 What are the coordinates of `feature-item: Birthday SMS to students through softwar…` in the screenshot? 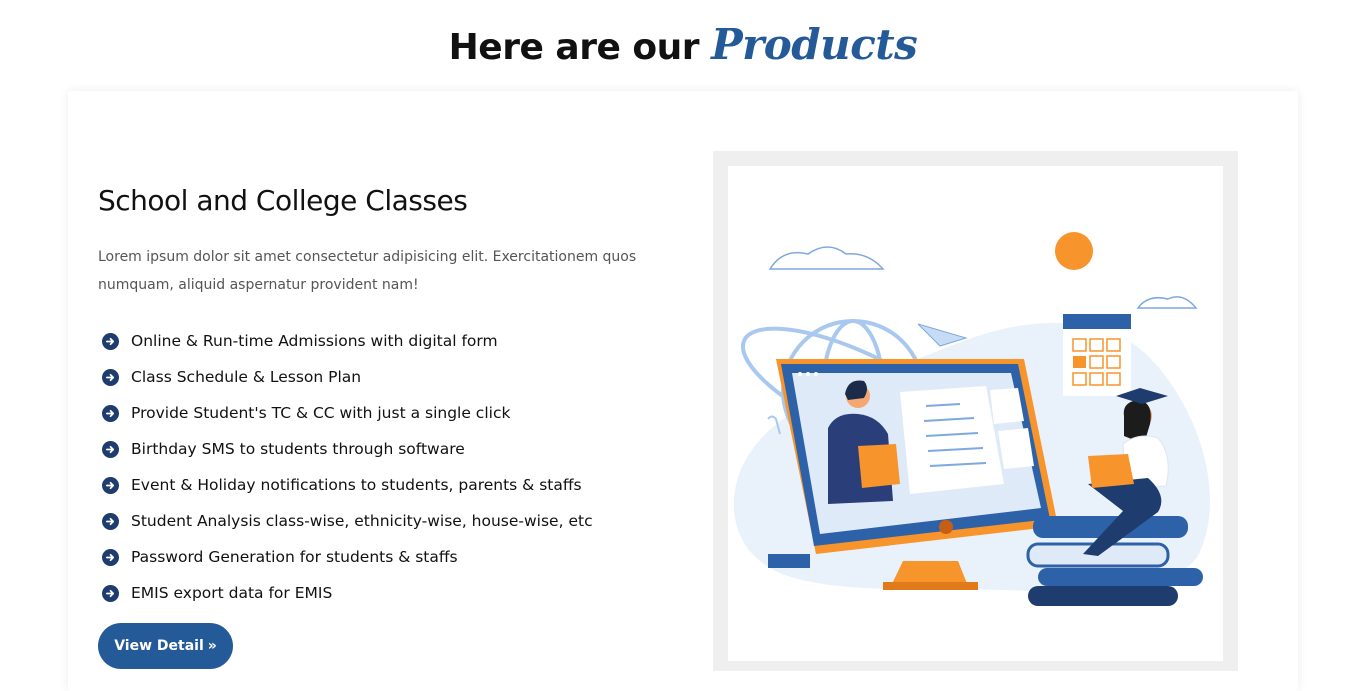 It's located at (347, 449).